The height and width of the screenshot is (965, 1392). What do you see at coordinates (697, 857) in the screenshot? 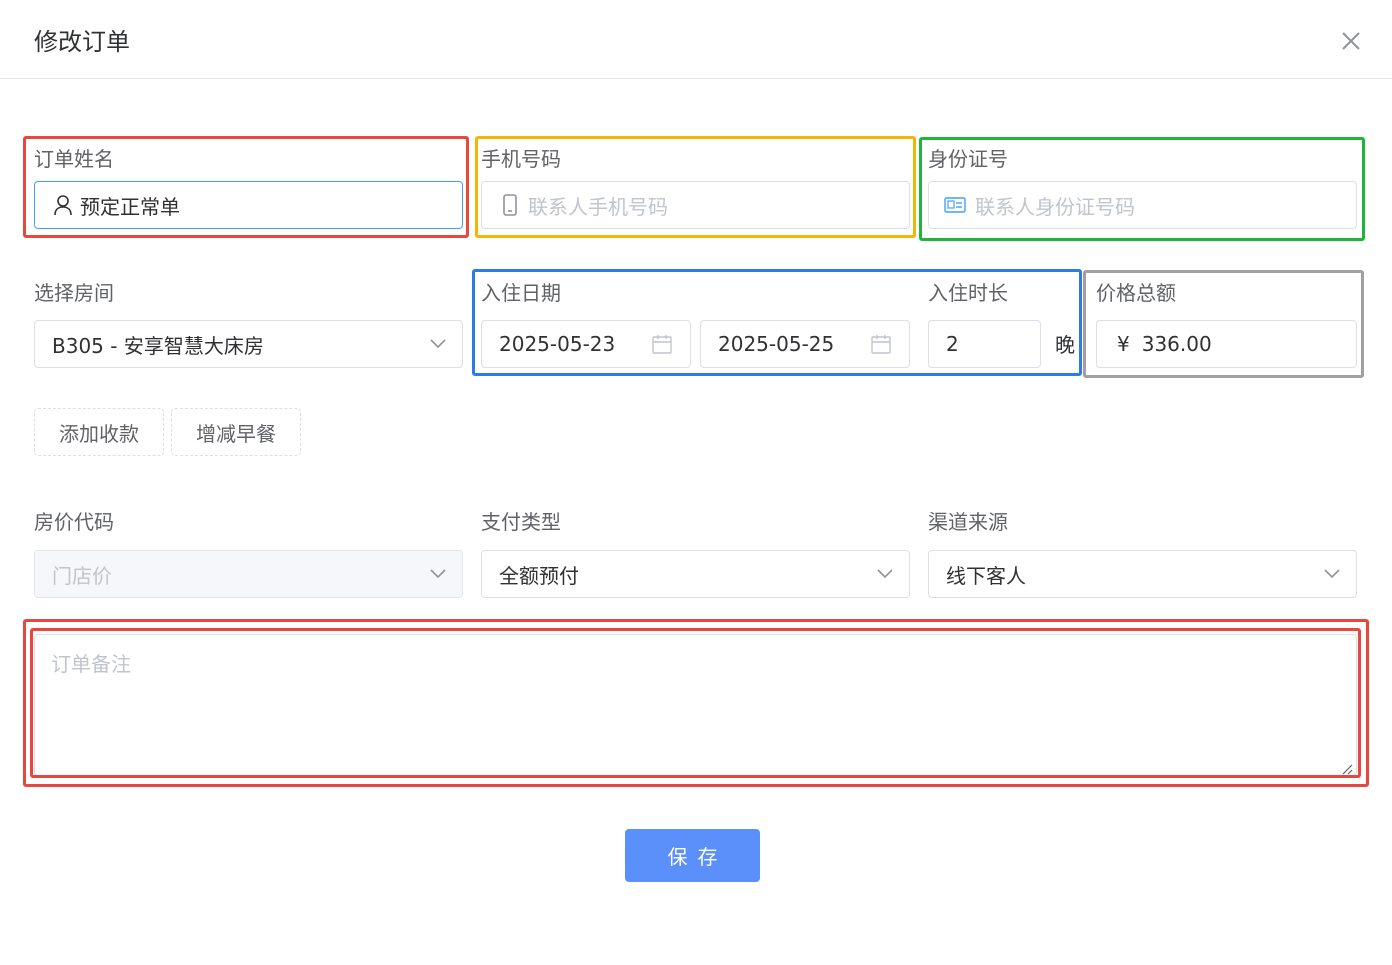
I see `save-button-label: 保存` at bounding box center [697, 857].